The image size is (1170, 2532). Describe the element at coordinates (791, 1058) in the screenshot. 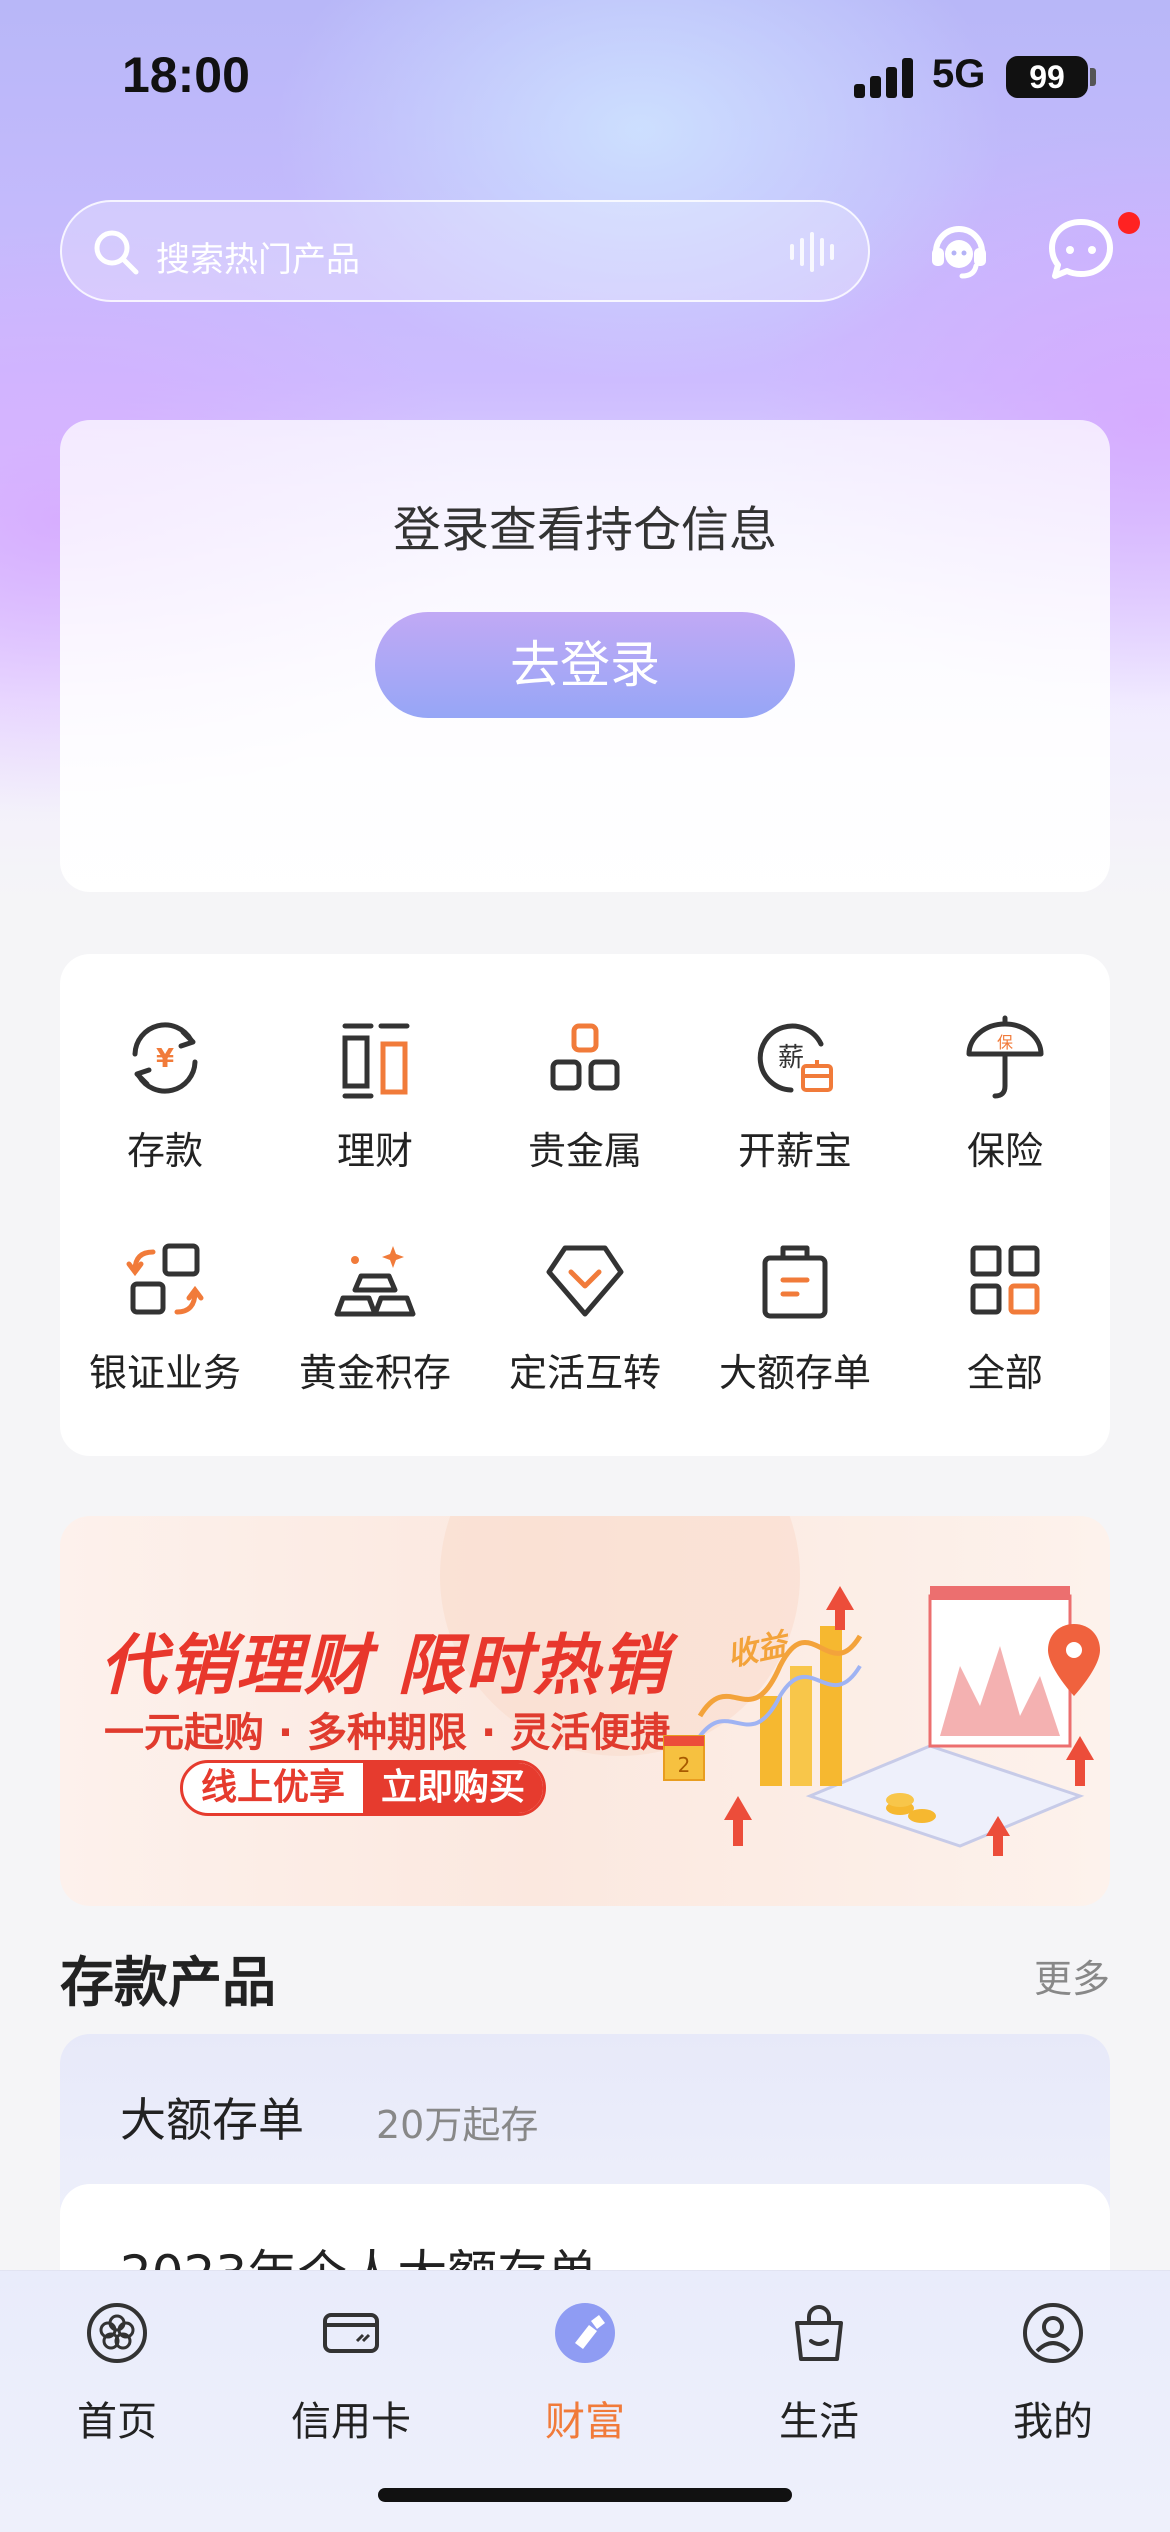

I see `svg-text: 薪` at that location.